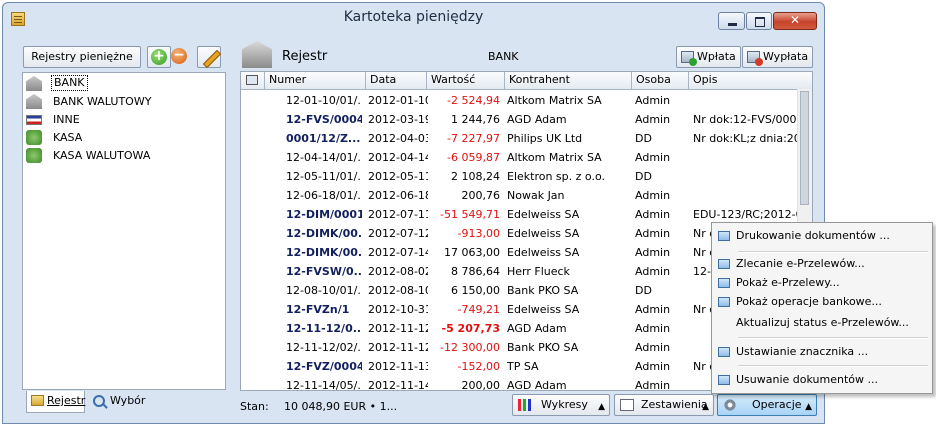  What do you see at coordinates (55, 402) in the screenshot?
I see `tab-rejestr: Rejestr` at bounding box center [55, 402].